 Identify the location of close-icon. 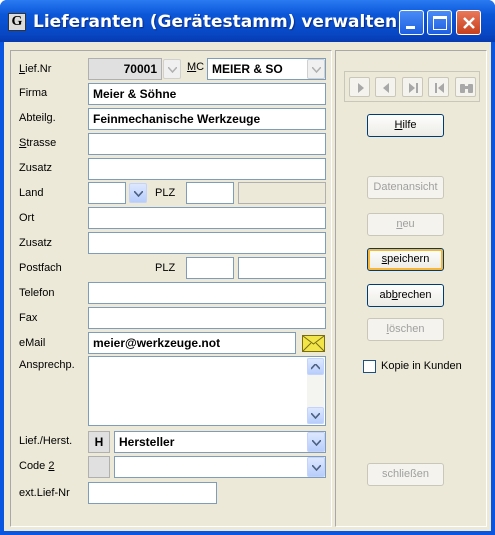
(469, 23).